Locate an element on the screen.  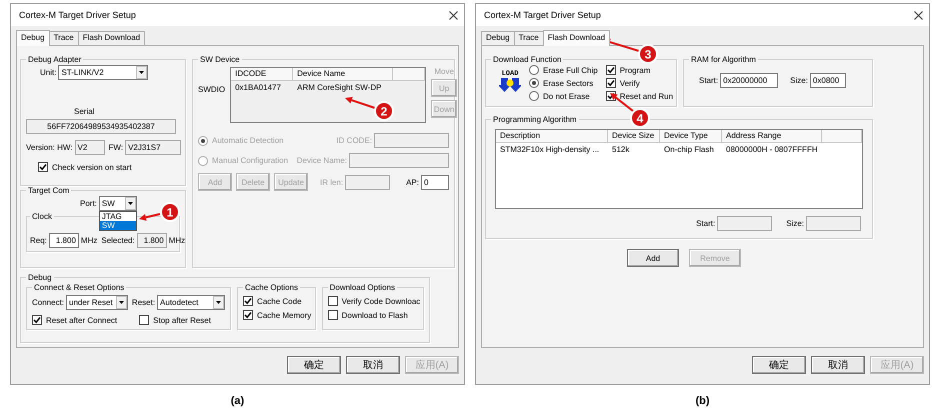
input-field: 0 is located at coordinates (435, 182).